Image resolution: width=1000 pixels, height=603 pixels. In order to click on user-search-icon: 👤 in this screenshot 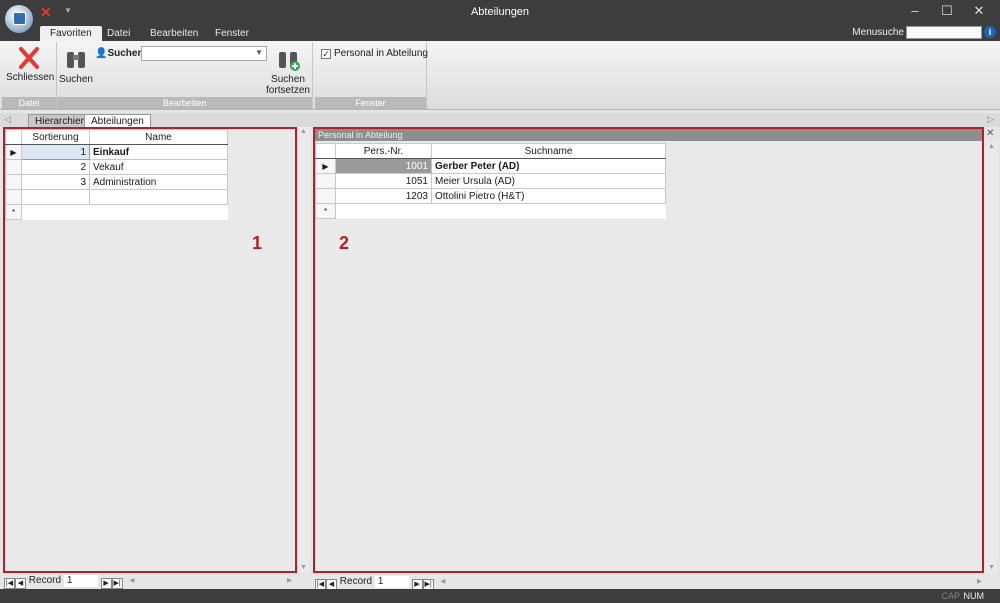, I will do `click(101, 53)`.